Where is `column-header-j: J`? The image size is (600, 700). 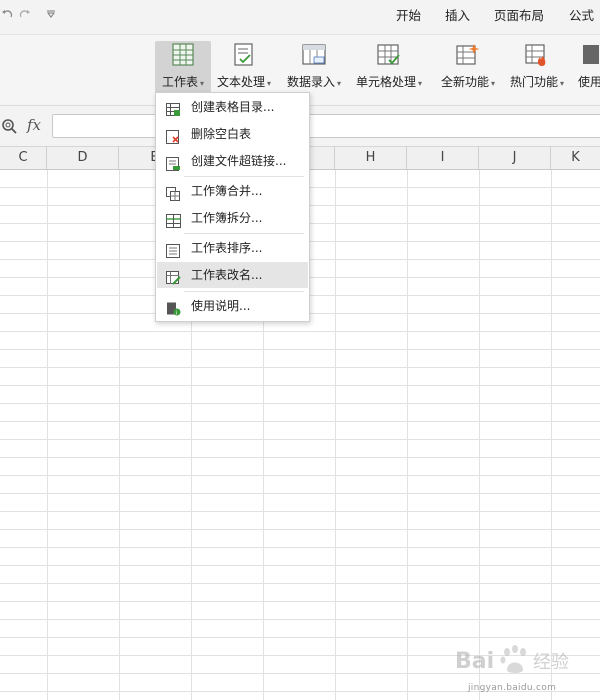 column-header-j: J is located at coordinates (515, 158).